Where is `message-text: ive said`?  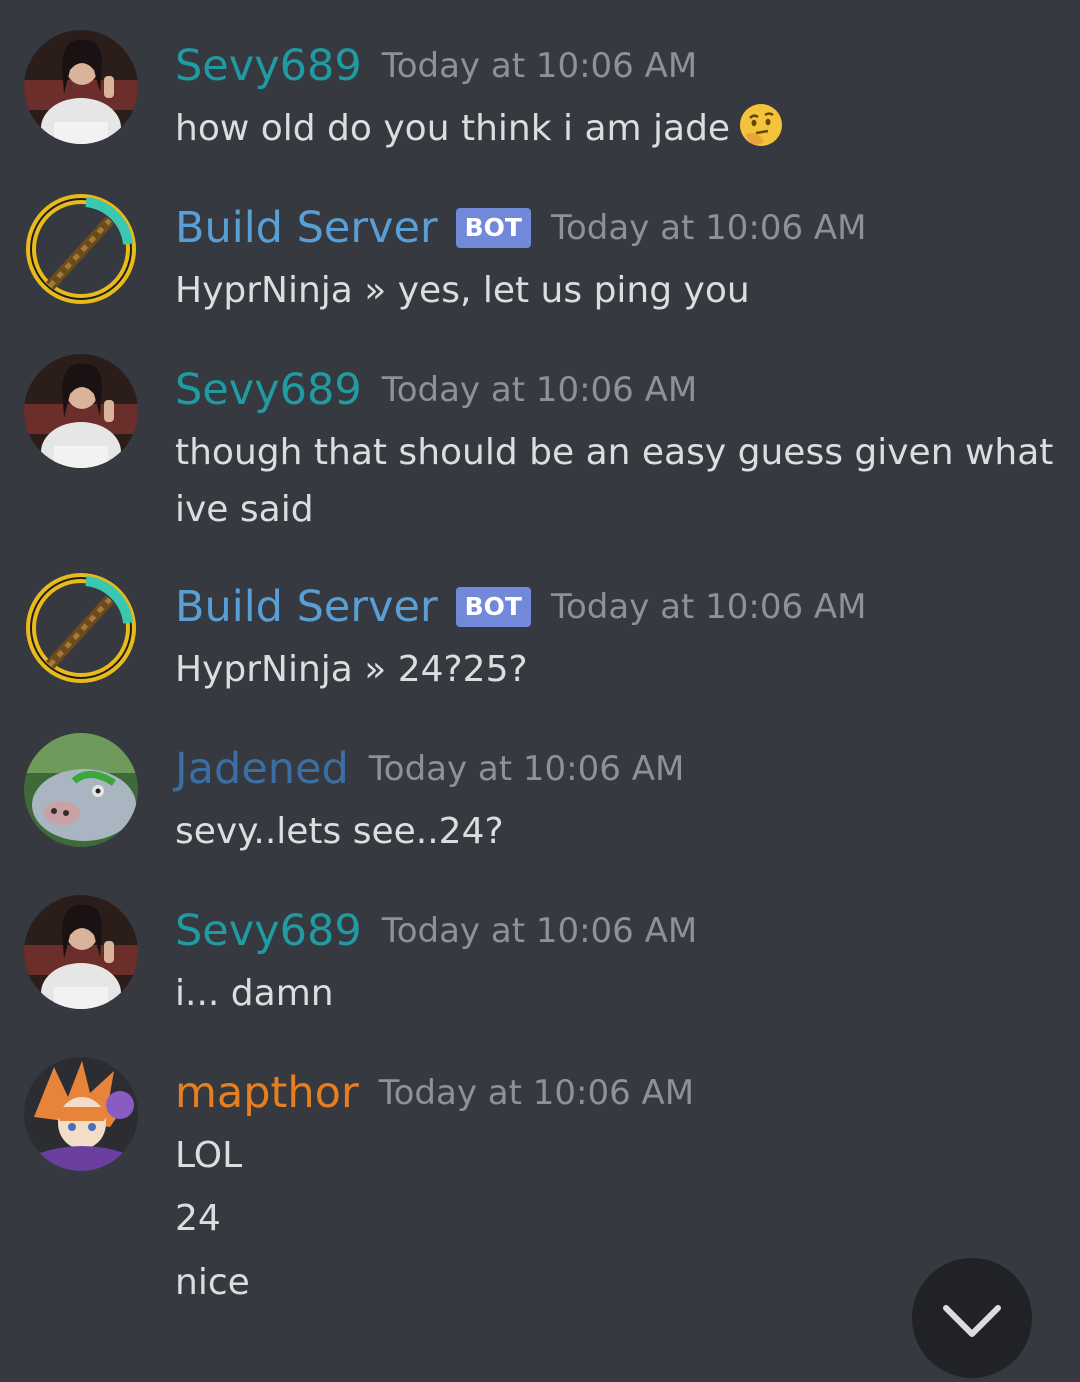
message-text: ive said is located at coordinates (244, 509).